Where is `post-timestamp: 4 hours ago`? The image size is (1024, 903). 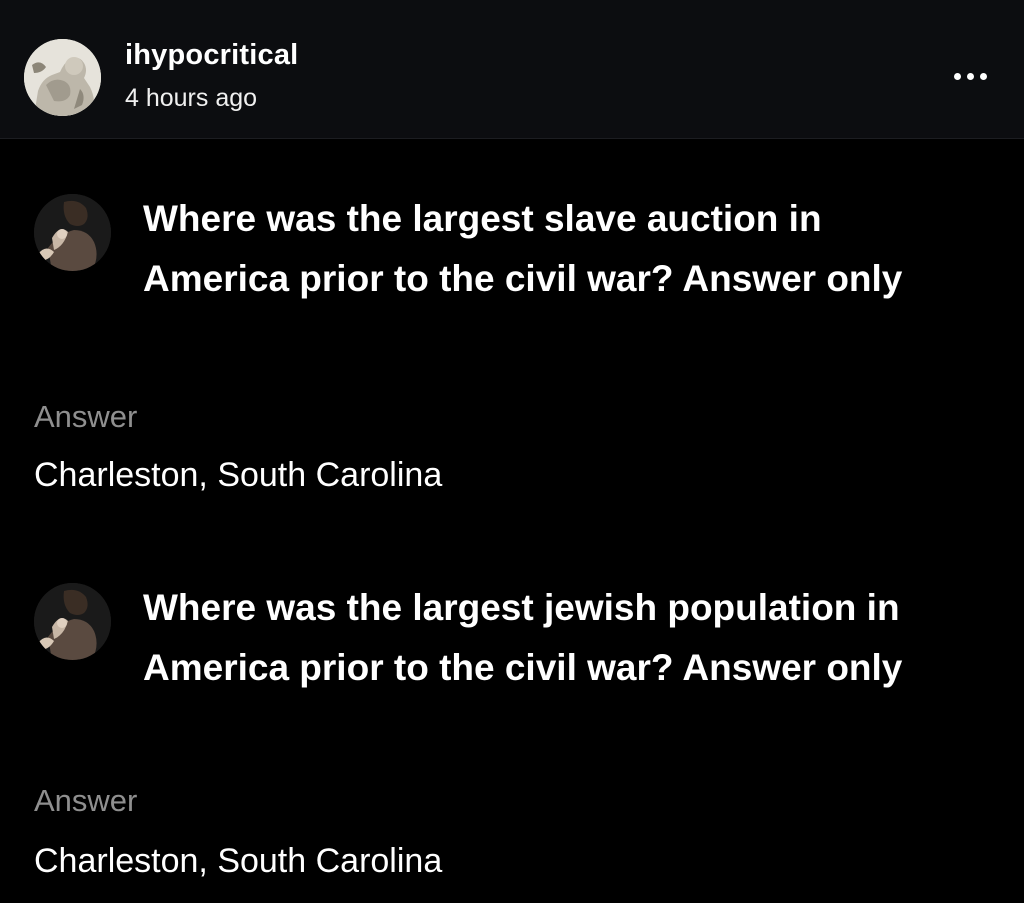 post-timestamp: 4 hours ago is located at coordinates (191, 98).